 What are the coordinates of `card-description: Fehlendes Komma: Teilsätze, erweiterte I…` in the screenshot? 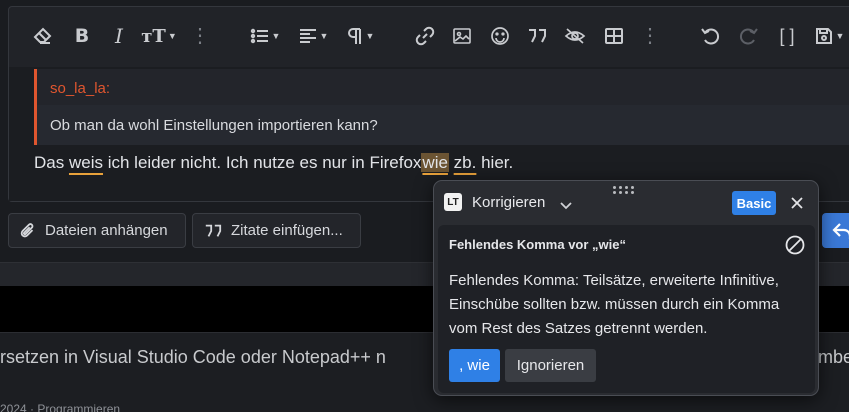 It's located at (614, 304).